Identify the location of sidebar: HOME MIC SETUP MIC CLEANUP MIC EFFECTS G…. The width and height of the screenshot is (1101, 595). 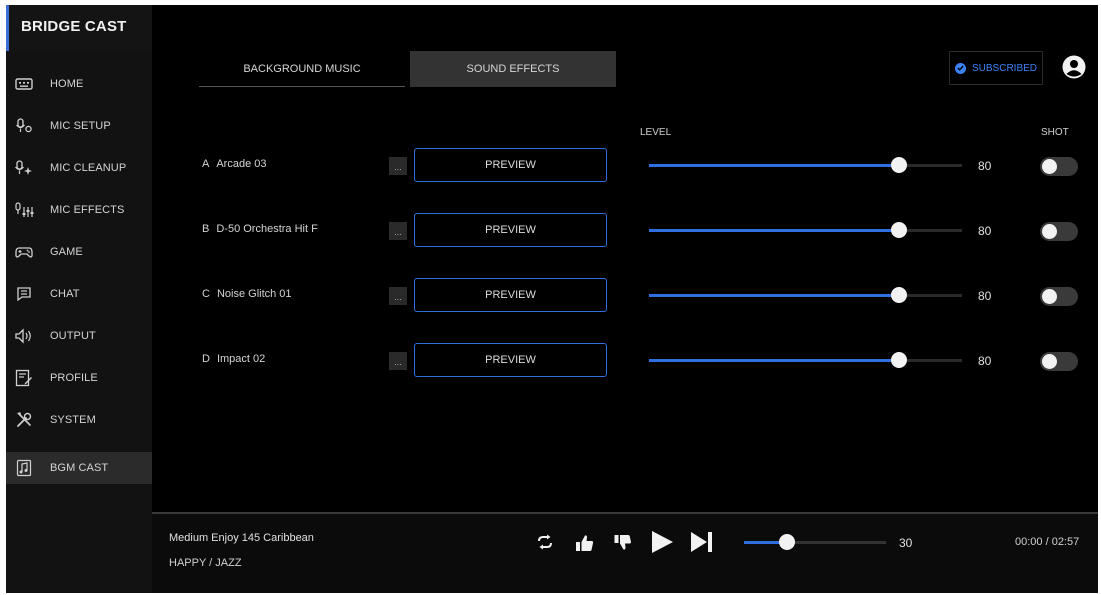
(79, 322).